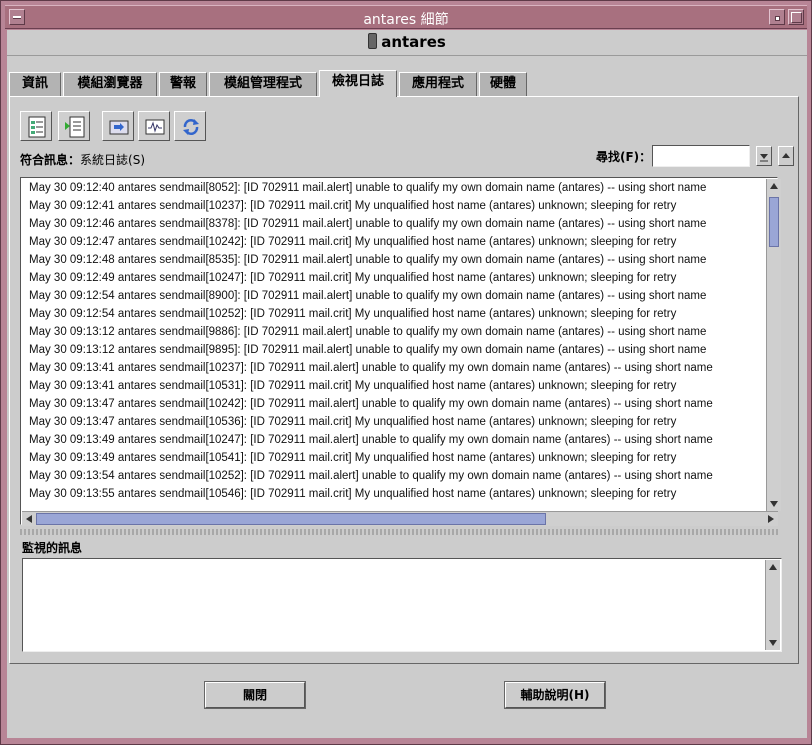  I want to click on monitor-icon, so click(155, 127).